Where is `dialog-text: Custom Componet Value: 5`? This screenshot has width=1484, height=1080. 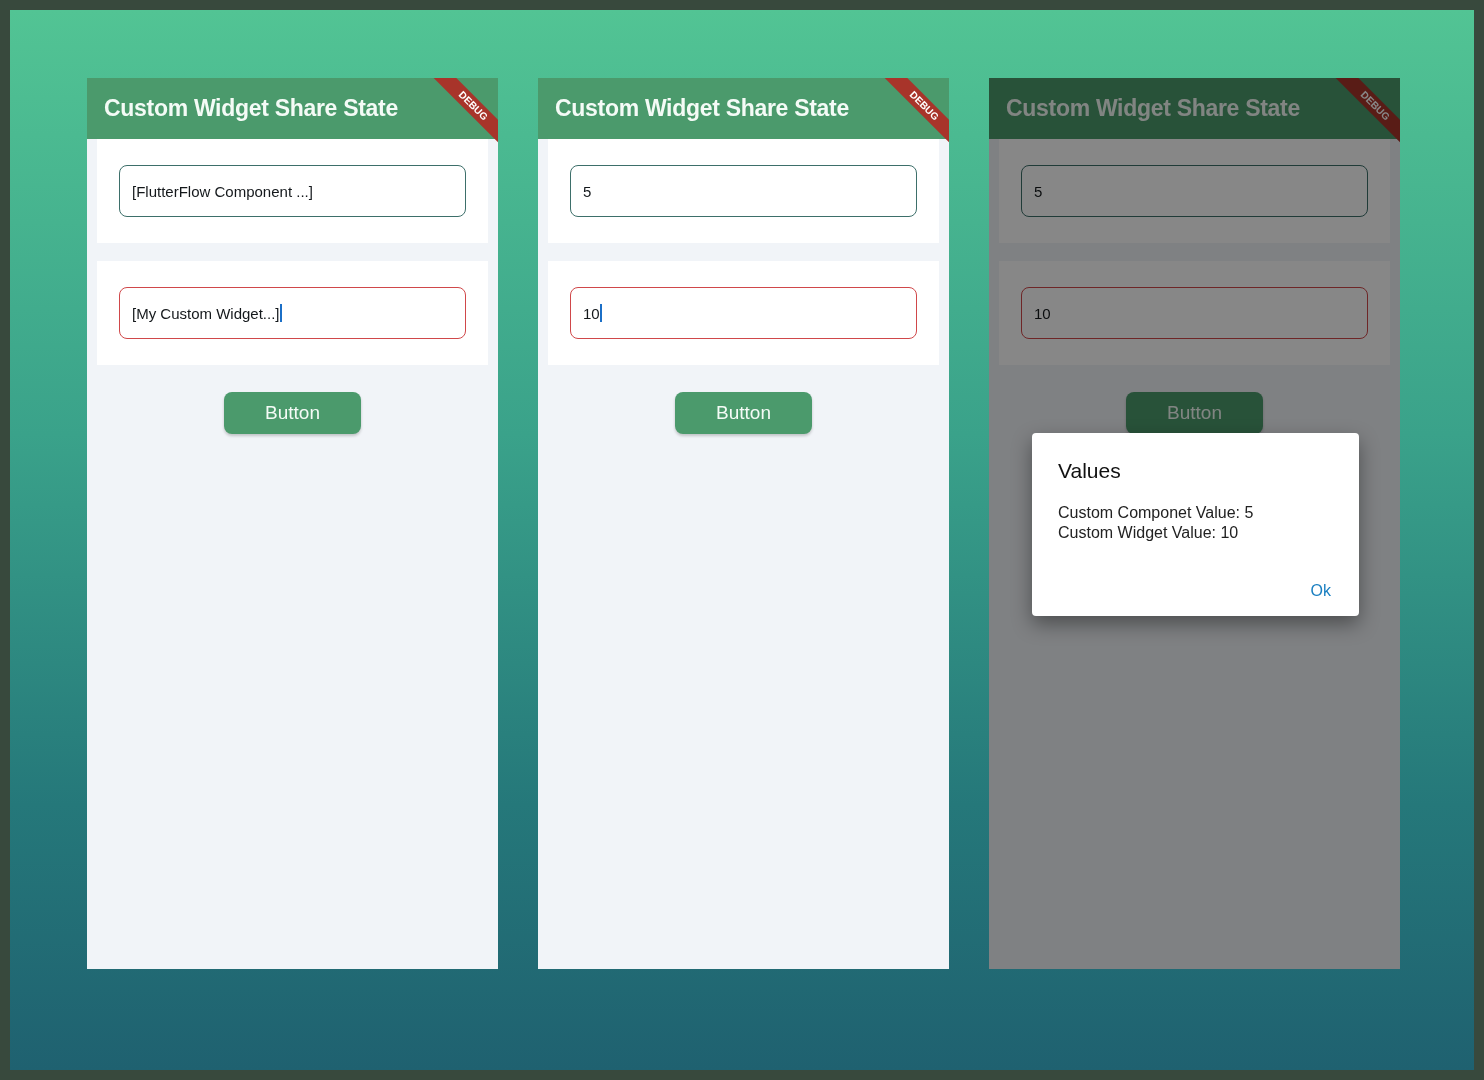 dialog-text: Custom Componet Value: 5 is located at coordinates (1156, 513).